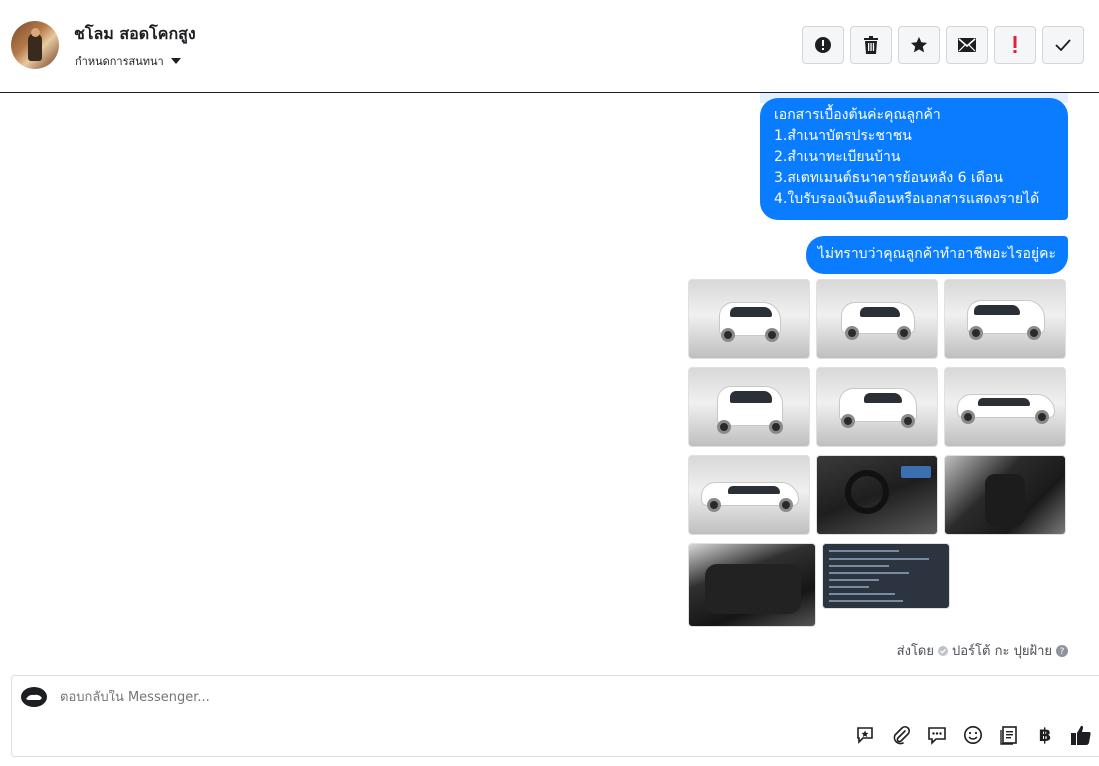  I want to click on trash-icon, so click(871, 45).